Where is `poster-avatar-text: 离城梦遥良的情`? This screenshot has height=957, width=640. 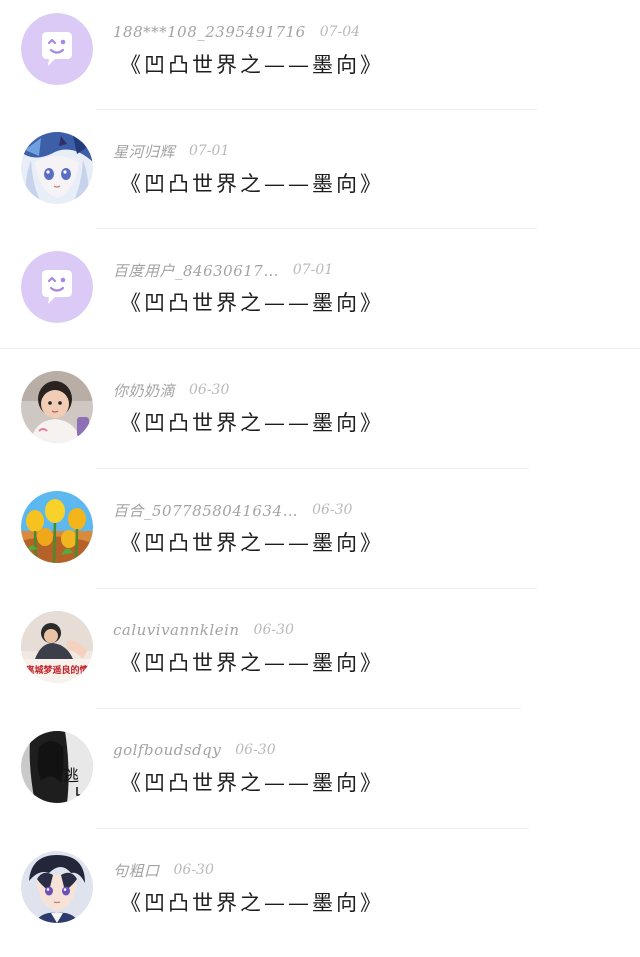 poster-avatar-text: 离城梦遥良的情 is located at coordinates (56, 670).